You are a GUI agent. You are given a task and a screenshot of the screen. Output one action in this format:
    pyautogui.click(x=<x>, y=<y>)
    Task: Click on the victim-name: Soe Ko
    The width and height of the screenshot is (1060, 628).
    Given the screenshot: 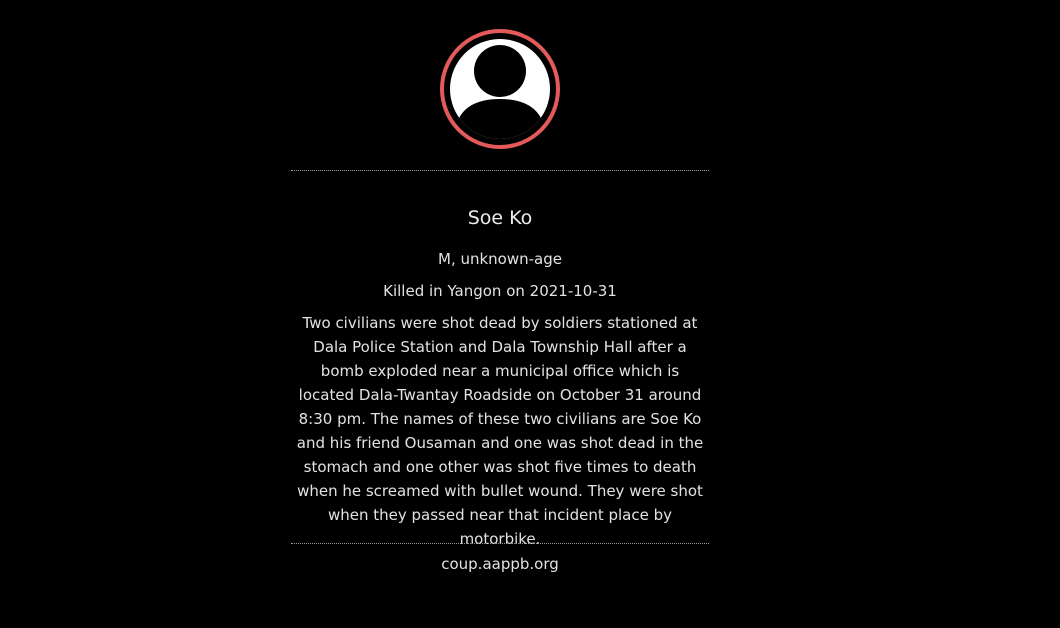 What is the action you would take?
    pyautogui.click(x=500, y=218)
    